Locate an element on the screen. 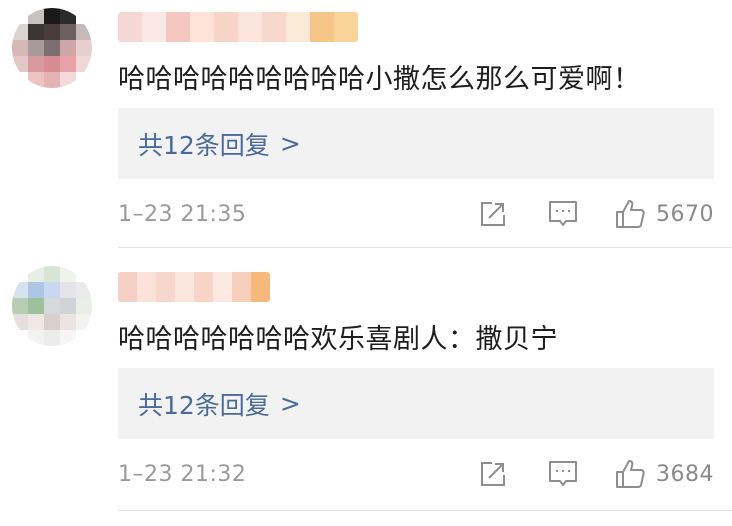 This screenshot has height=526, width=732. timestamp: 1–23 21:32 is located at coordinates (182, 474).